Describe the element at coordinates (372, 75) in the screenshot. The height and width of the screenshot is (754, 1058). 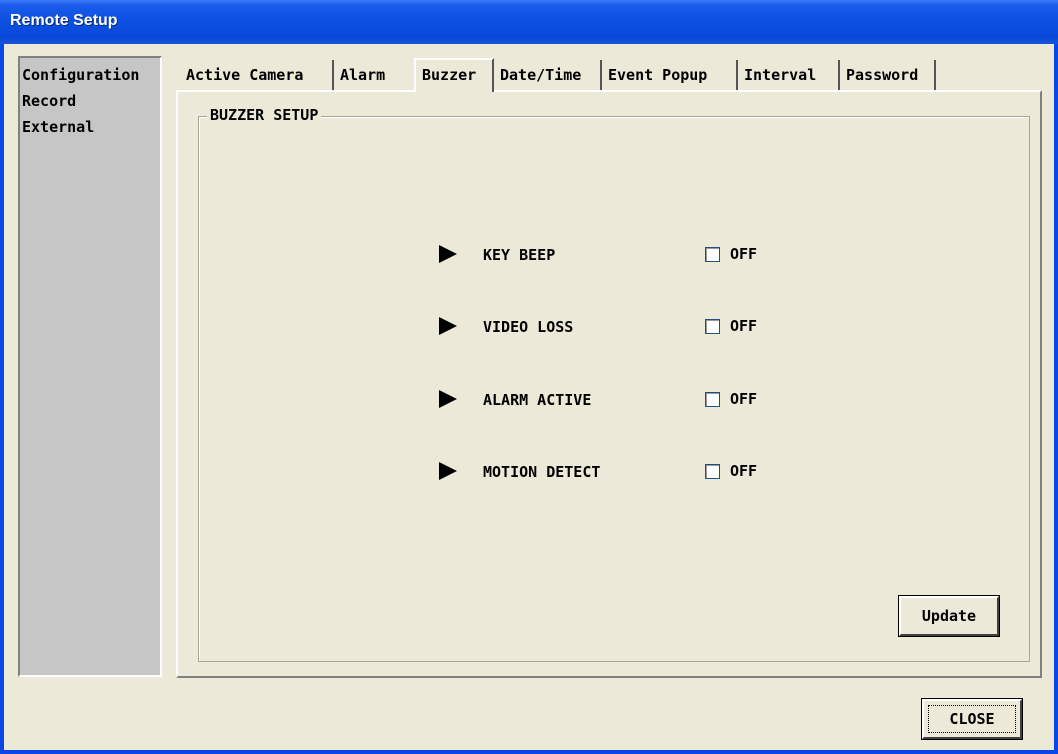
I see `tab-alarm: Alarm` at that location.